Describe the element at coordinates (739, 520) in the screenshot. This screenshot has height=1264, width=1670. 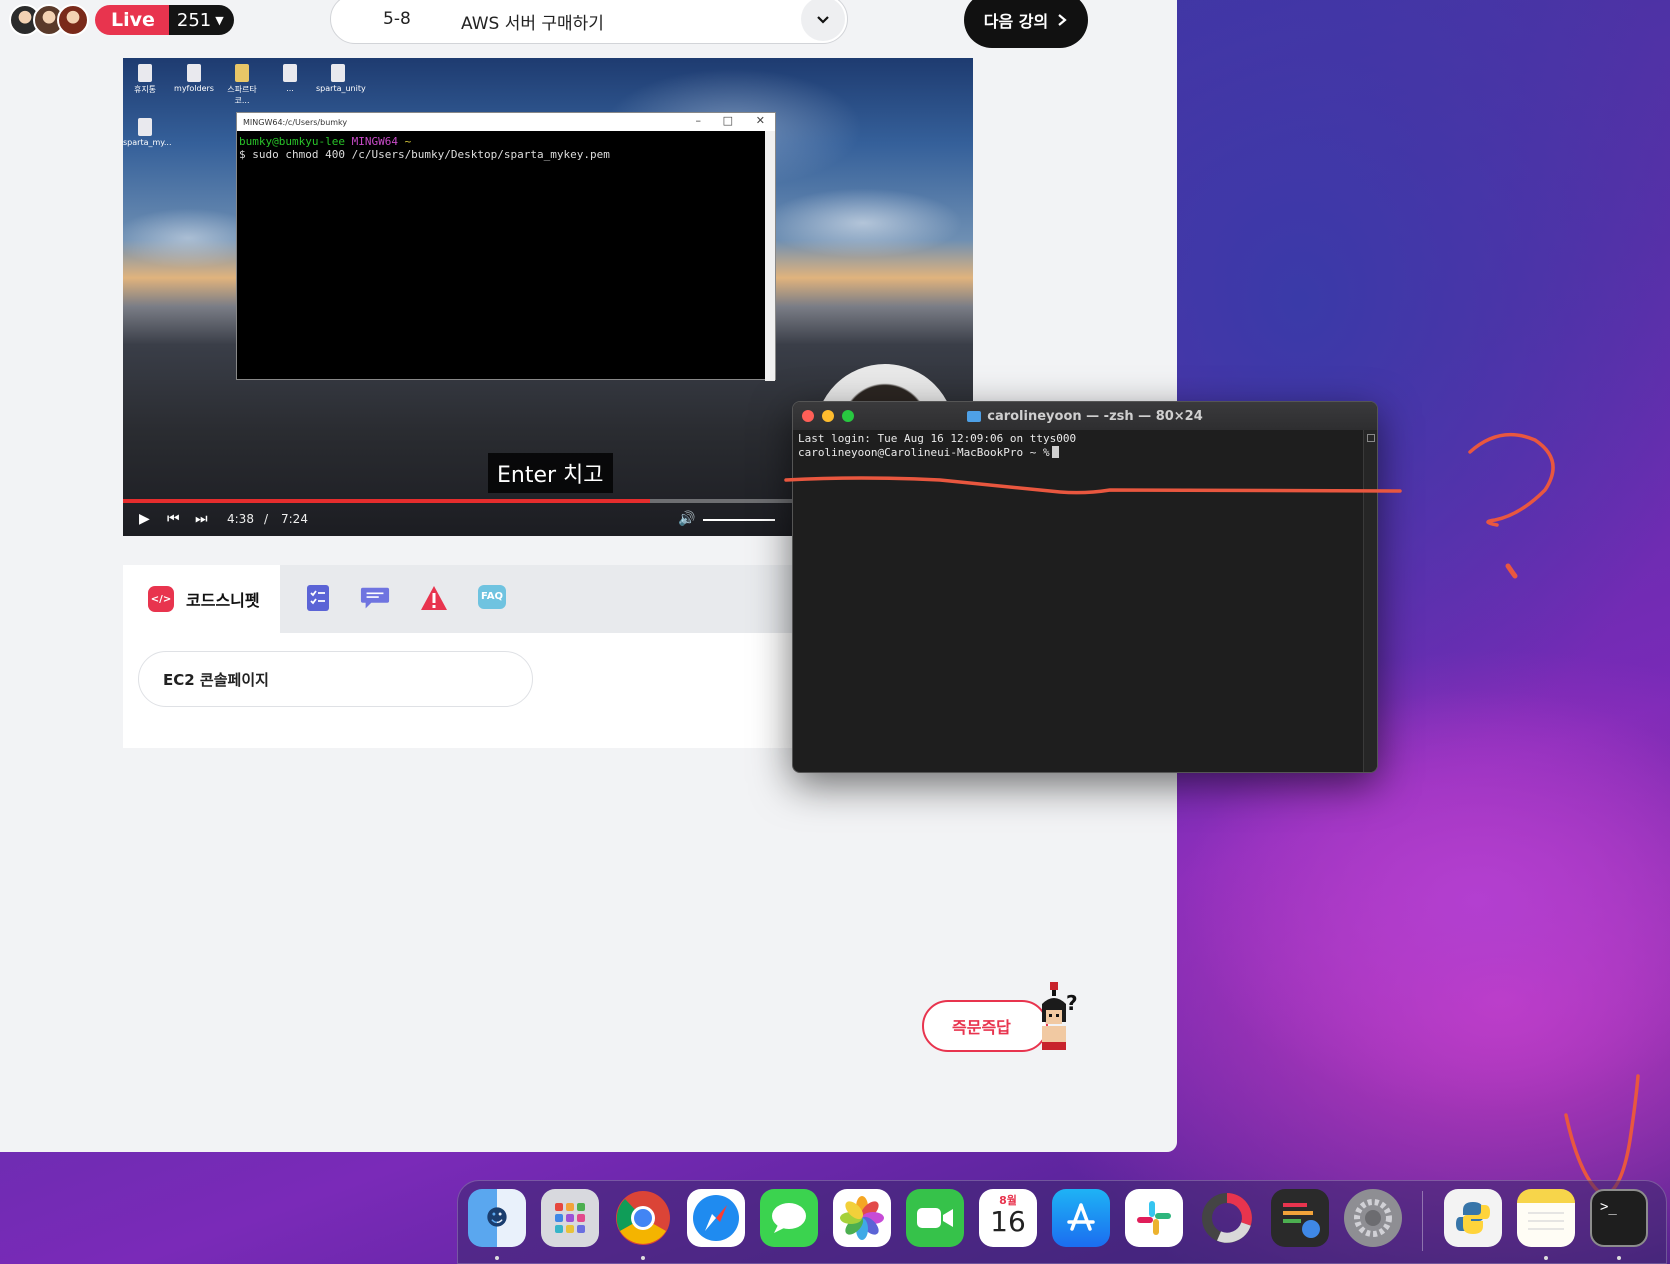
I see `volume-slider` at that location.